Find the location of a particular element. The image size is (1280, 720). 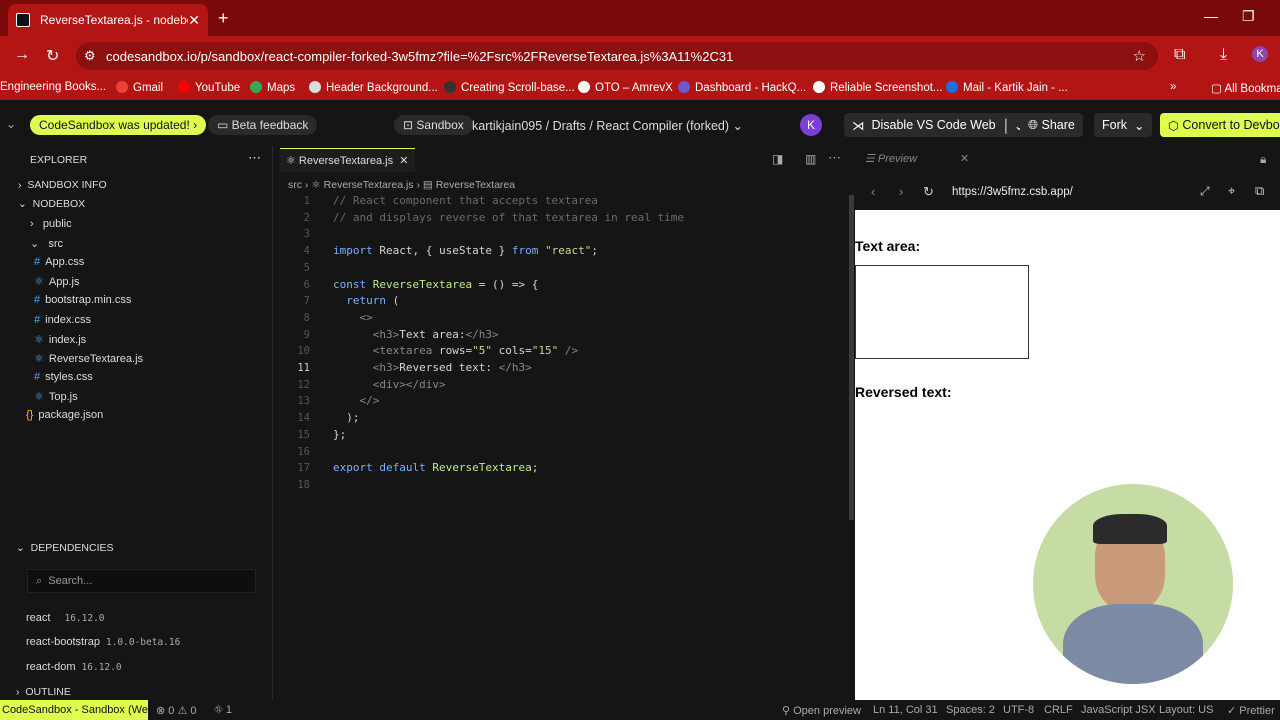

fork-button: Fork ⌄ is located at coordinates (1123, 125).